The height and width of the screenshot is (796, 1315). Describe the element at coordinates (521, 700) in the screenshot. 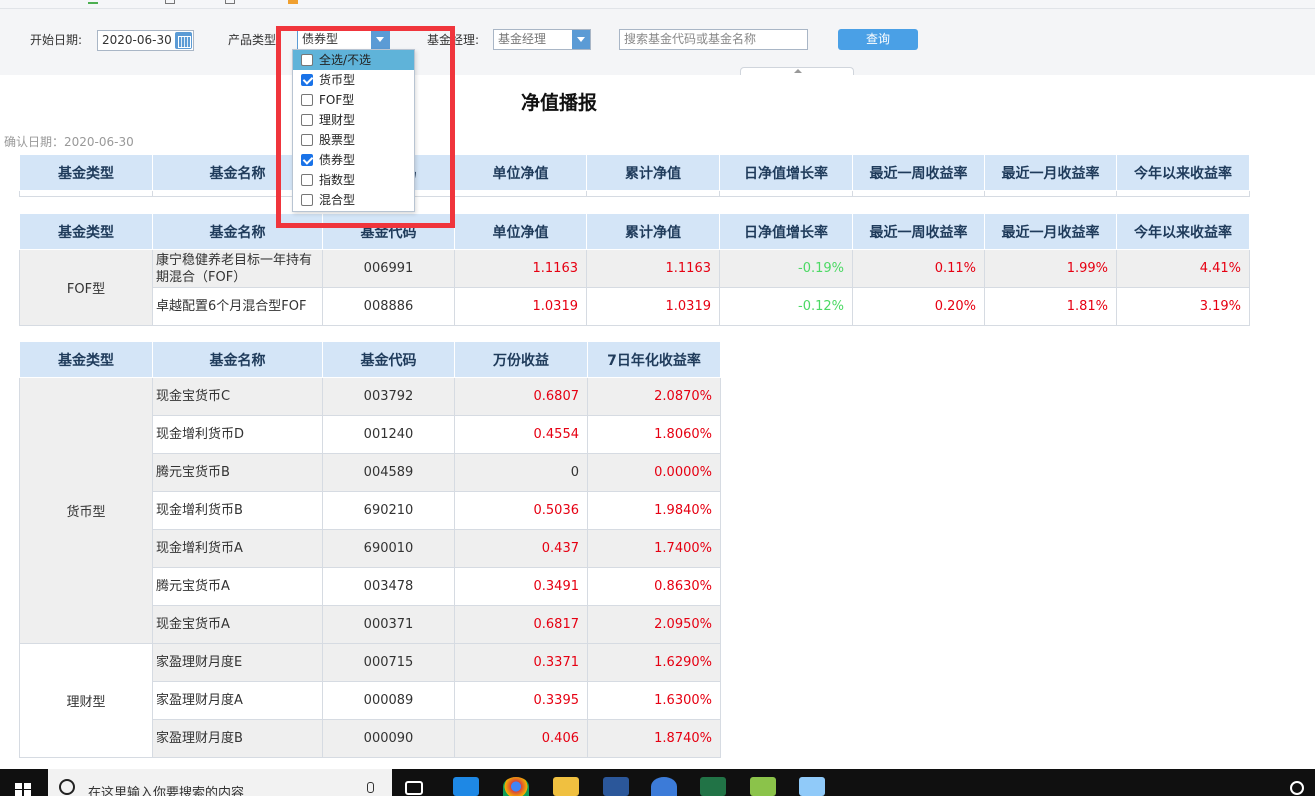

I see `ten-thousand-income-cell: 0.3395` at that location.